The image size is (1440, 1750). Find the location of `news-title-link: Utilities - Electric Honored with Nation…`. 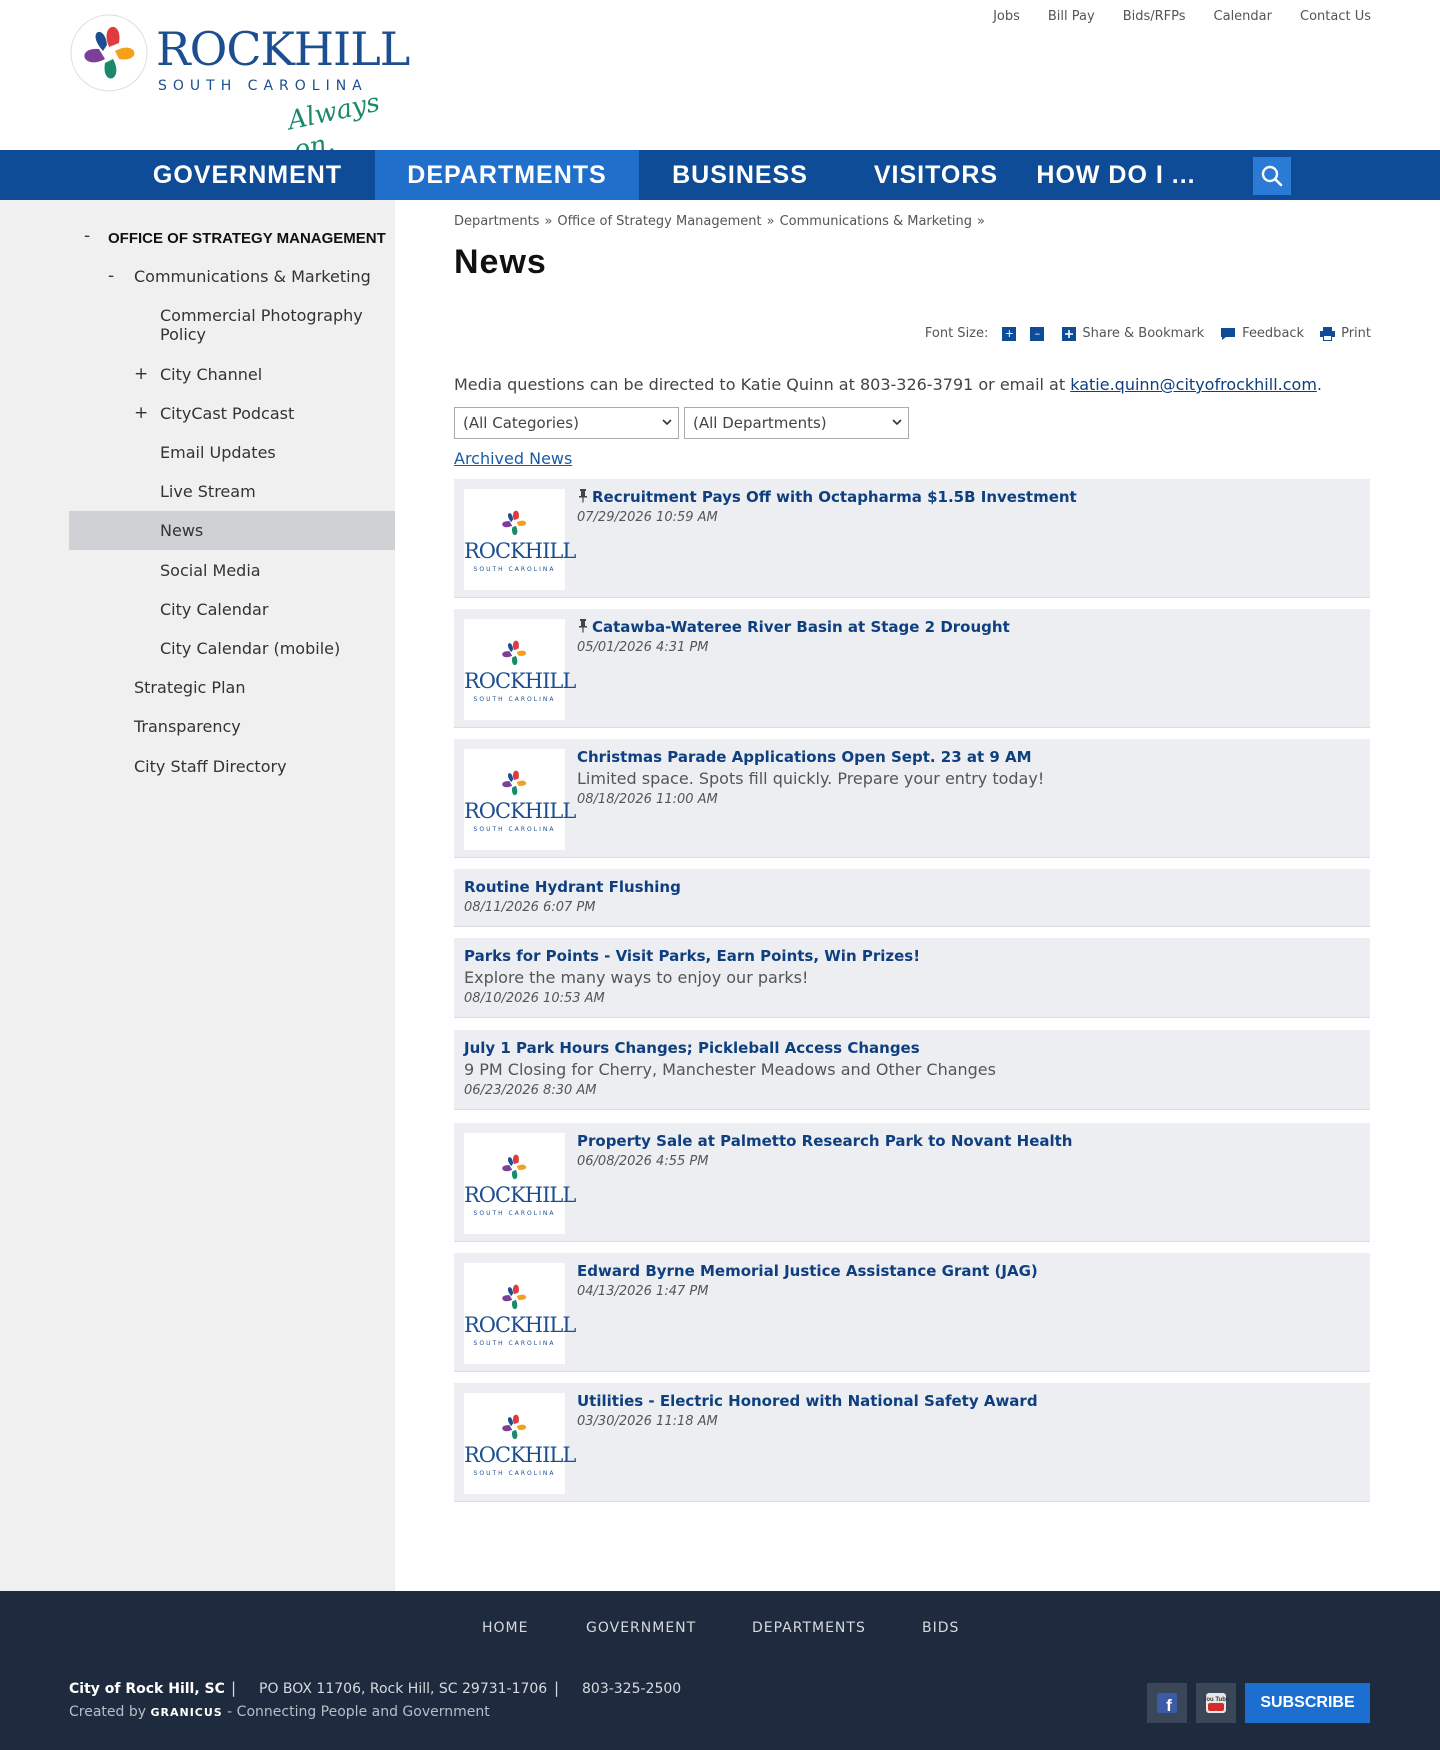

news-title-link: Utilities - Electric Honored with Nation… is located at coordinates (807, 1401).